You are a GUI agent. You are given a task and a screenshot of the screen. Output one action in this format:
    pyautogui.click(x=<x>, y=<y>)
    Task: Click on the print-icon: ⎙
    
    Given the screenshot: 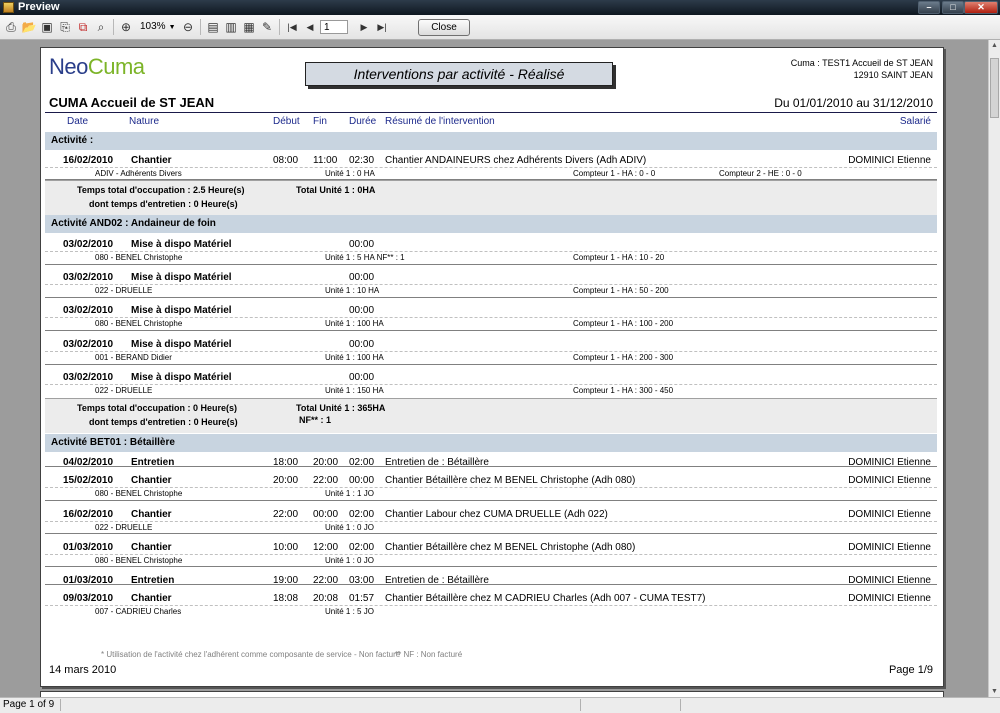 What is the action you would take?
    pyautogui.click(x=11, y=27)
    